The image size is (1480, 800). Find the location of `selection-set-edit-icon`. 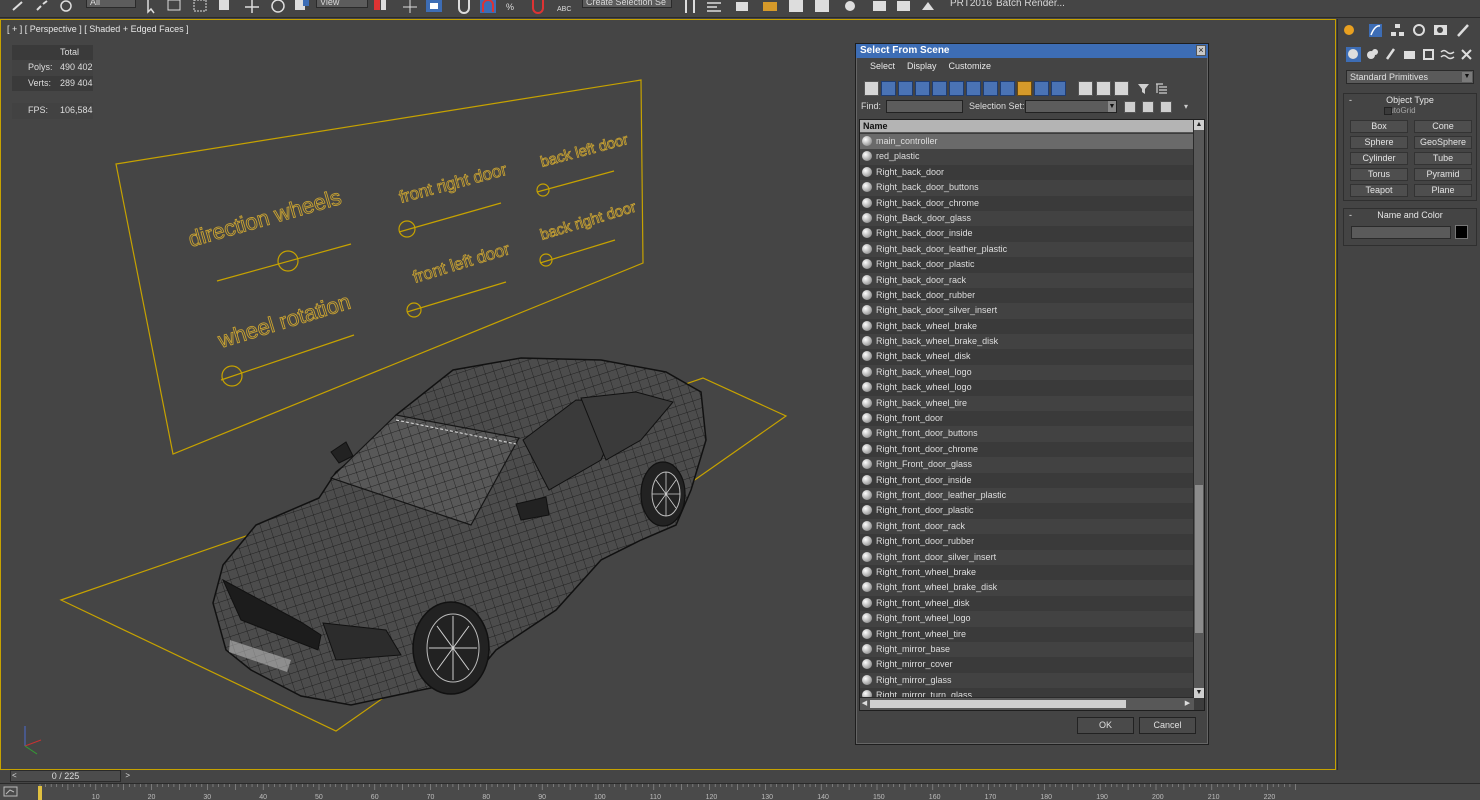

selection-set-edit-icon is located at coordinates (1166, 107).